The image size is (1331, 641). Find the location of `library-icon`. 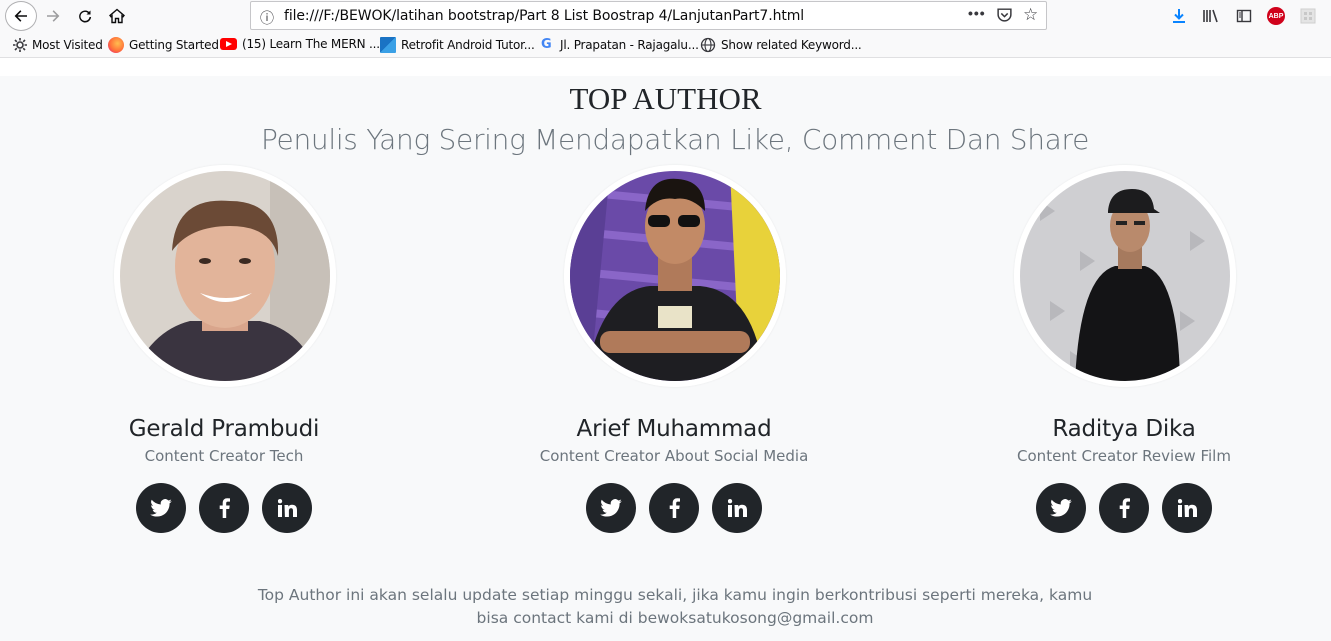

library-icon is located at coordinates (1210, 16).